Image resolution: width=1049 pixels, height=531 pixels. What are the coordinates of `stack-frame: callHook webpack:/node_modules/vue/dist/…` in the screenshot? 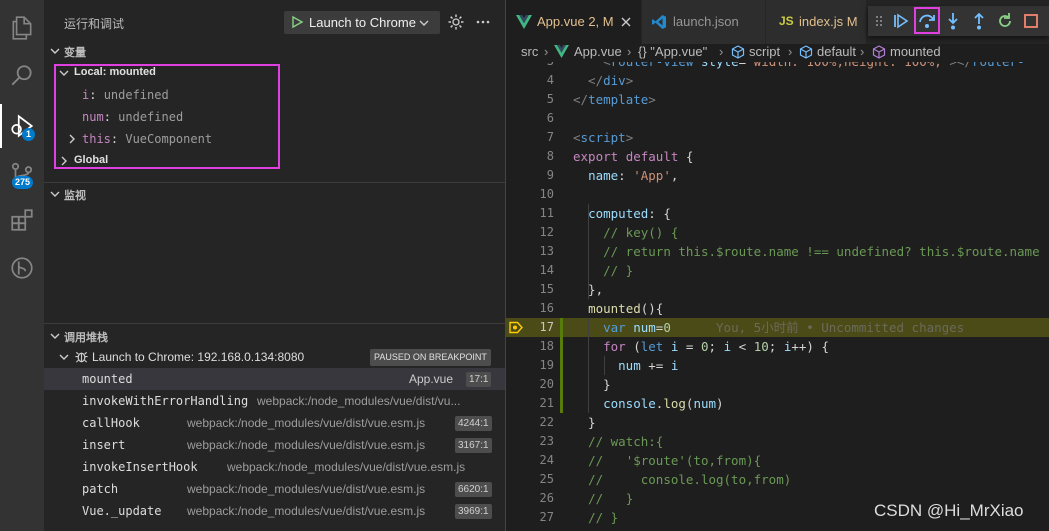 It's located at (274, 423).